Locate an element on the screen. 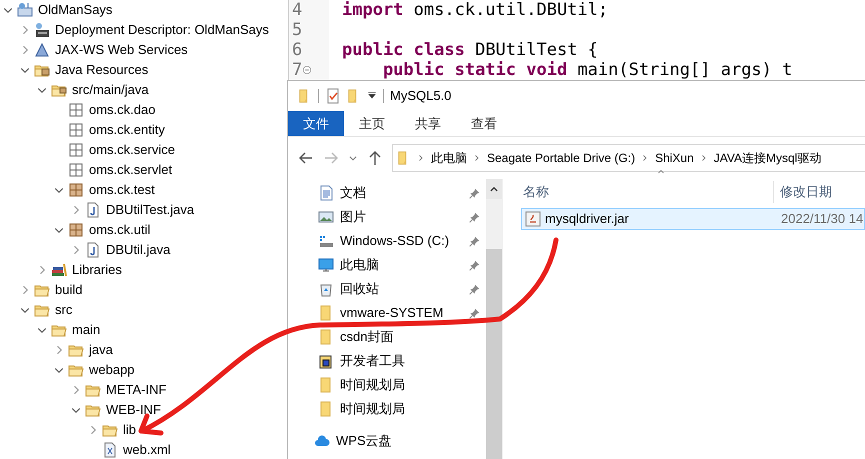 The image size is (865, 459). cloud-icon is located at coordinates (322, 441).